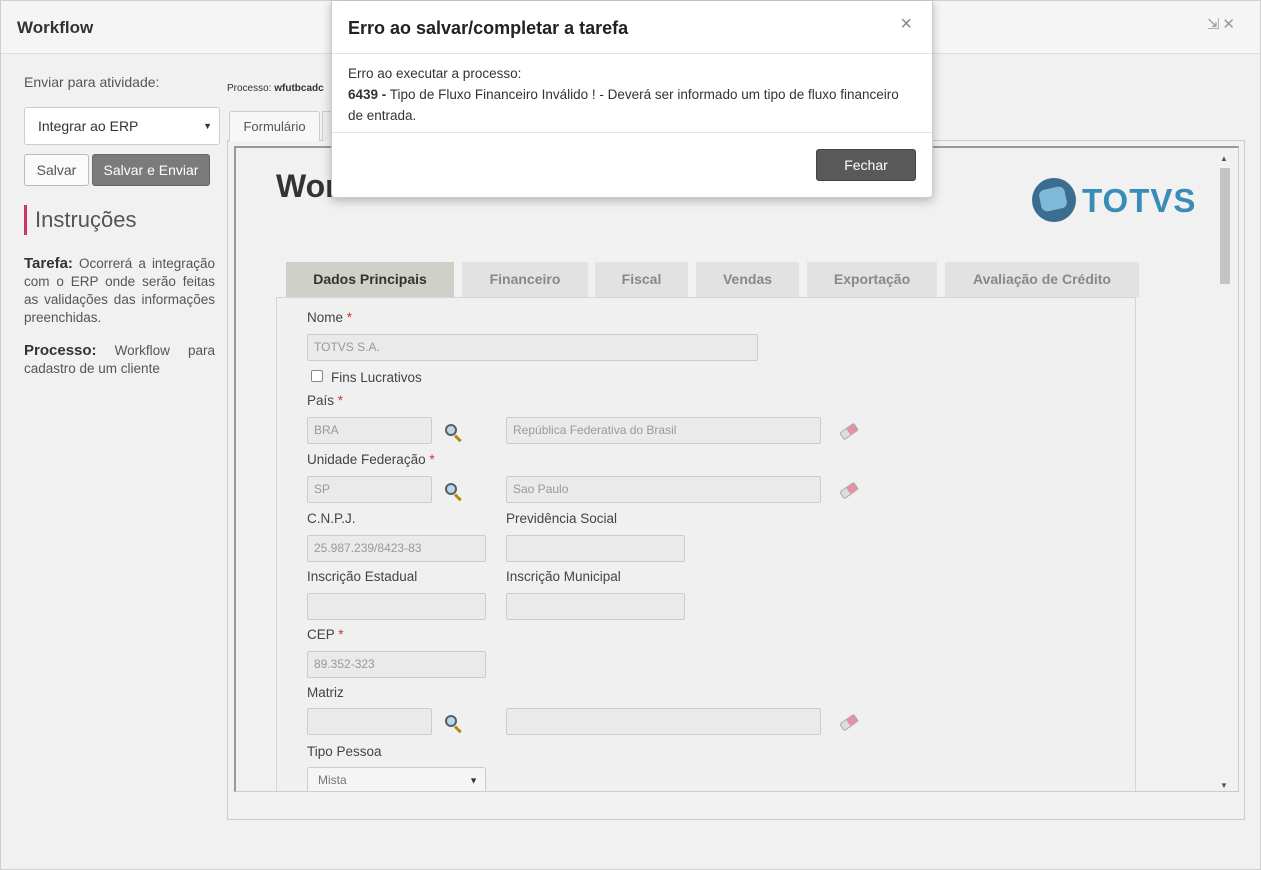 The width and height of the screenshot is (1261, 870). I want to click on tab-dados-principais: Dados Principais, so click(370, 279).